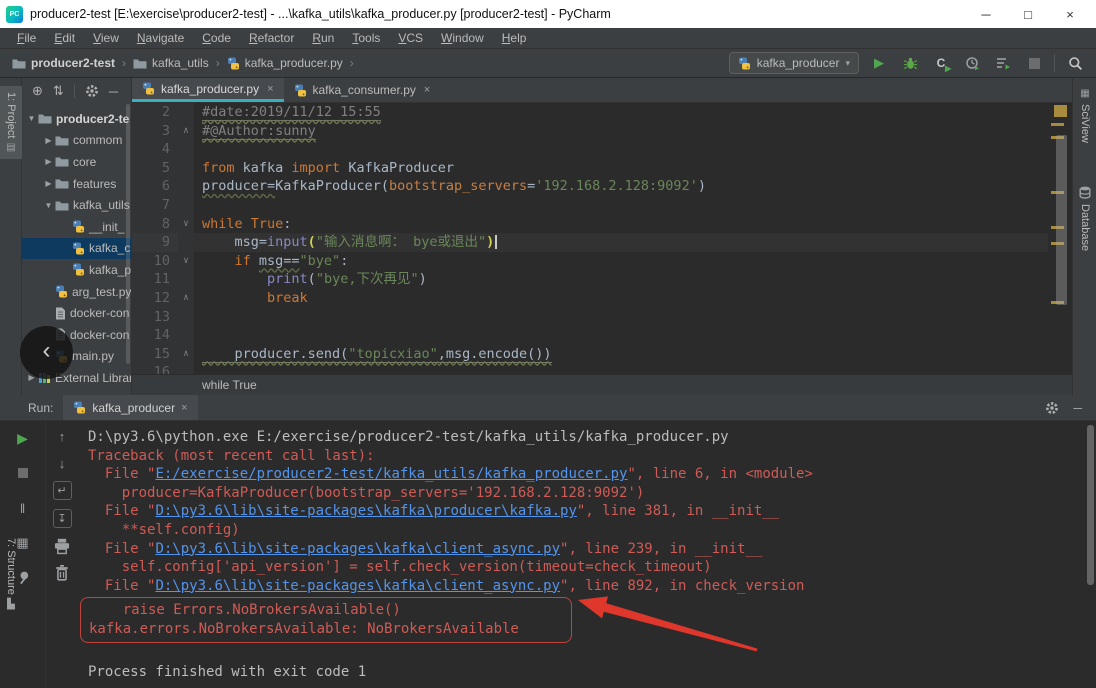 The height and width of the screenshot is (688, 1096). Describe the element at coordinates (602, 384) in the screenshot. I see `context-breadcrumb-line: while True` at that location.